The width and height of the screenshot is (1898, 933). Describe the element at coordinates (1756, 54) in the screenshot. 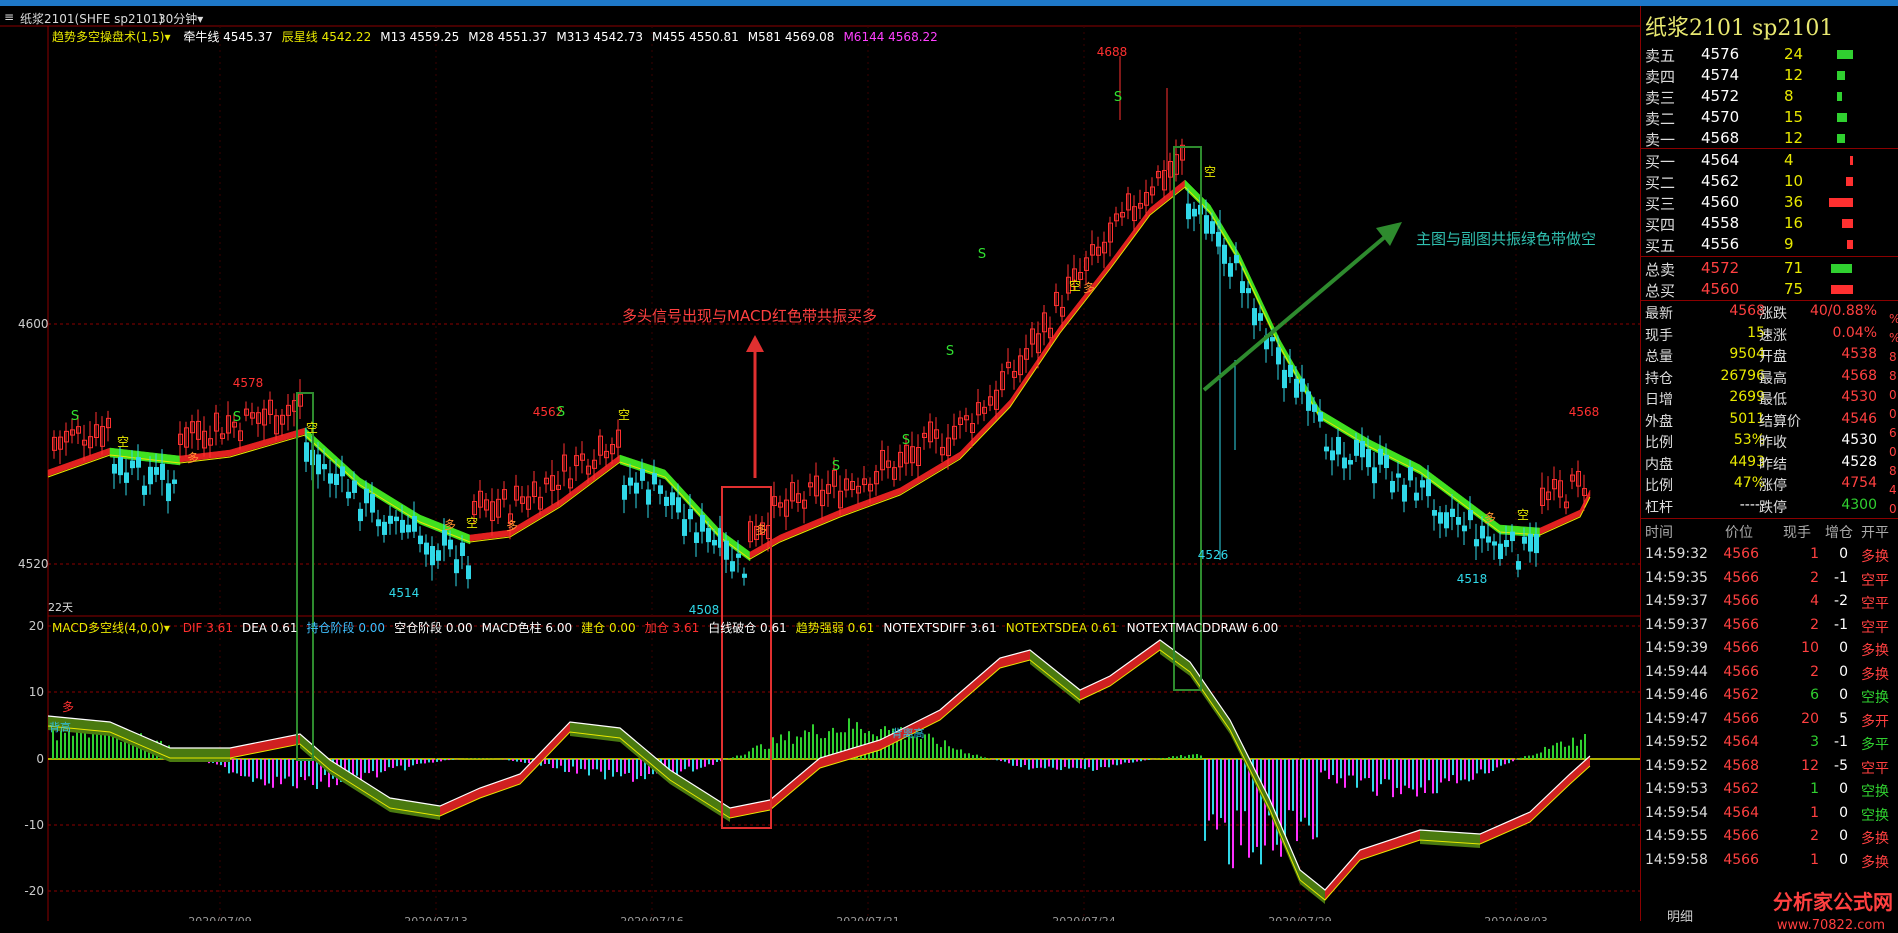

I see `ask-row: 卖五457624` at that location.